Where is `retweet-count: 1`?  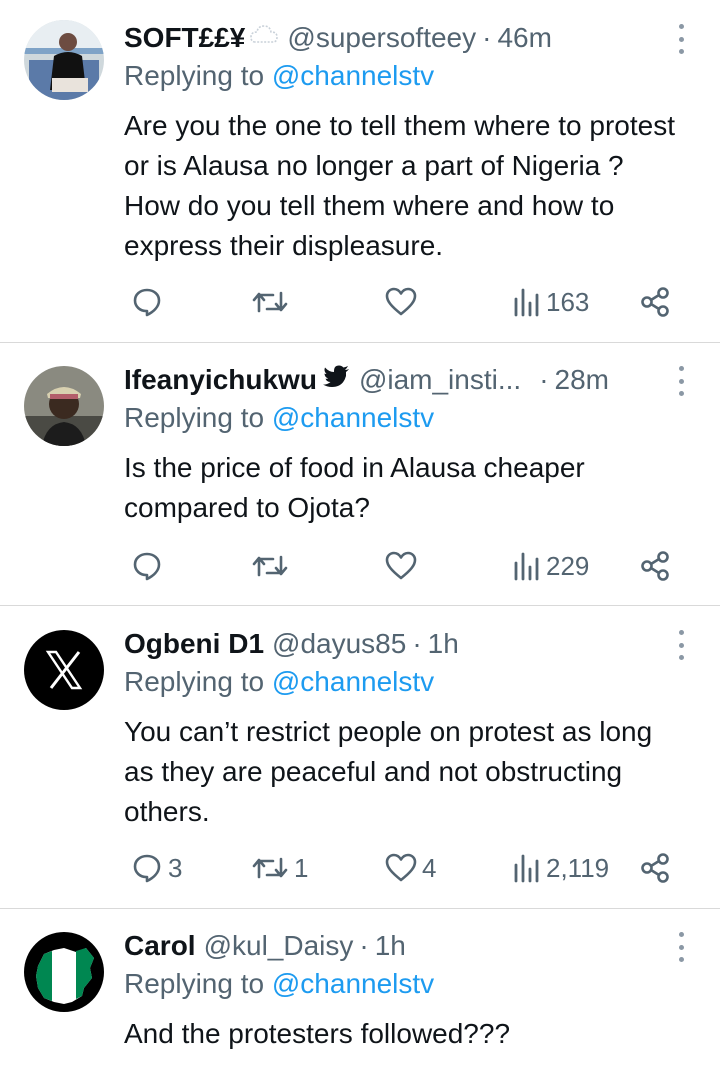 retweet-count: 1 is located at coordinates (301, 867).